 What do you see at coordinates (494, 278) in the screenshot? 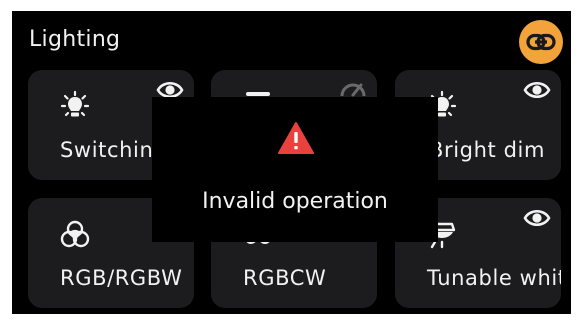
I see `card-label: Tunable white` at bounding box center [494, 278].